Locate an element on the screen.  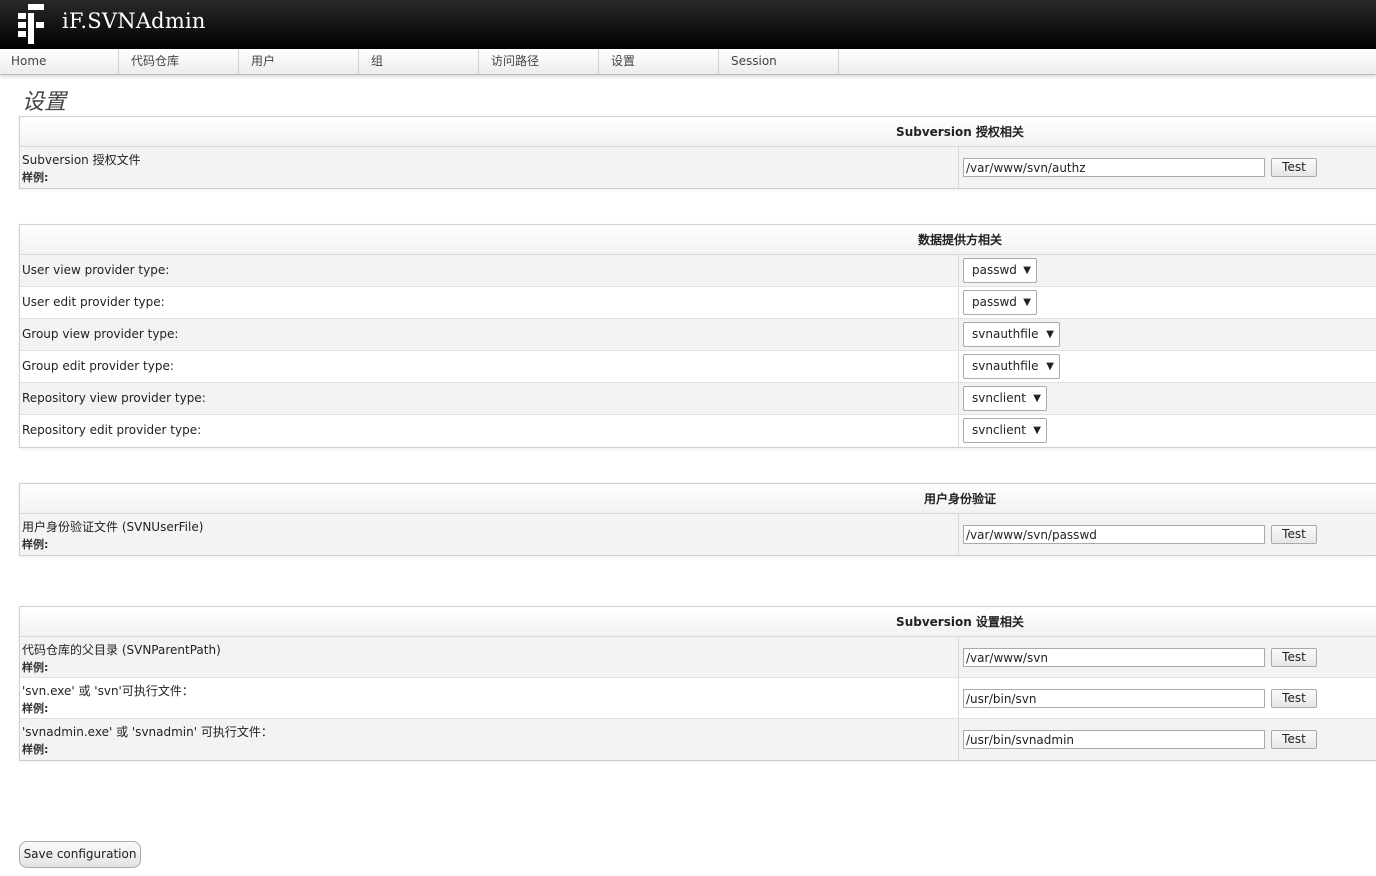
section-subversion-authz: Subversion 授权相关 Subversion 授权文件 样例: Test is located at coordinates (697, 152).